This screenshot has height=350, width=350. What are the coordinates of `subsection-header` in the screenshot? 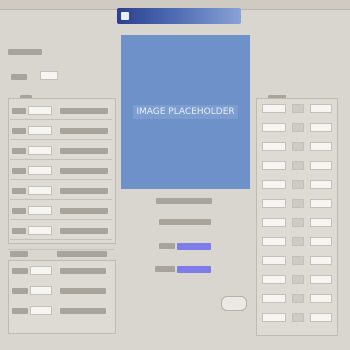 It's located at (82, 254).